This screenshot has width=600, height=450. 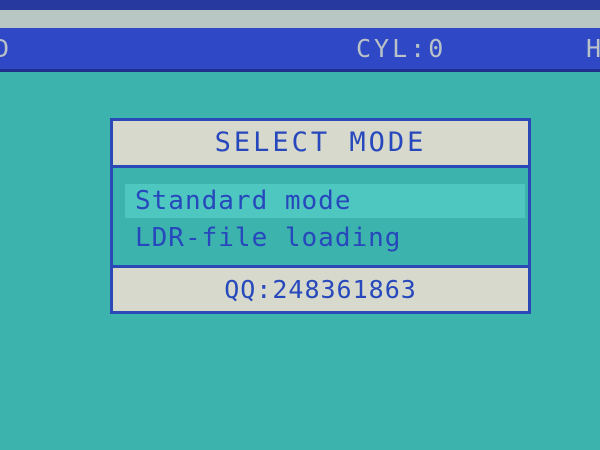 What do you see at coordinates (5, 48) in the screenshot?
I see `status-left-text: D` at bounding box center [5, 48].